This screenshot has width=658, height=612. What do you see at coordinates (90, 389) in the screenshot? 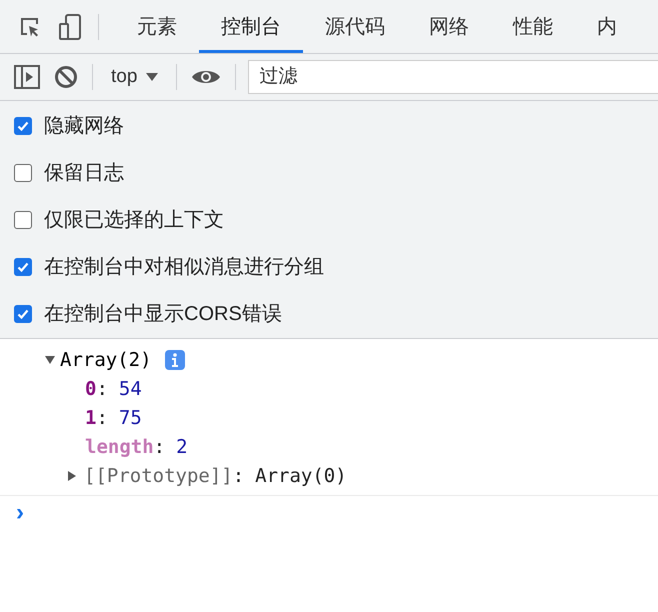
I see `property-key: 0` at bounding box center [90, 389].